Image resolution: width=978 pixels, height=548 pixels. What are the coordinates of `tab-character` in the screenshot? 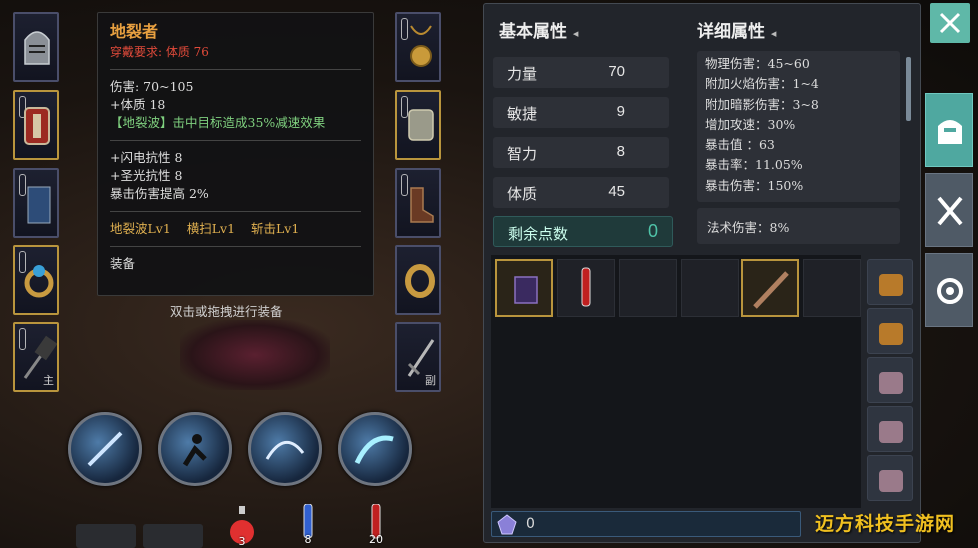 It's located at (949, 130).